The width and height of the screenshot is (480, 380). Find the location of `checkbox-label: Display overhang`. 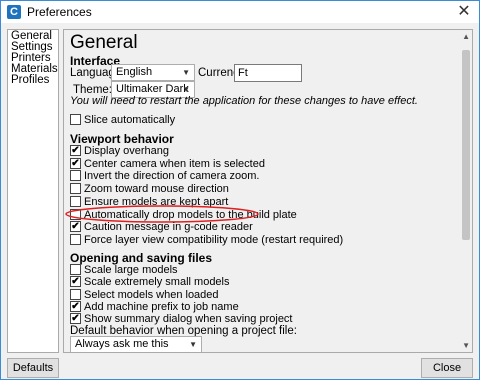

checkbox-label: Display overhang is located at coordinates (126, 151).